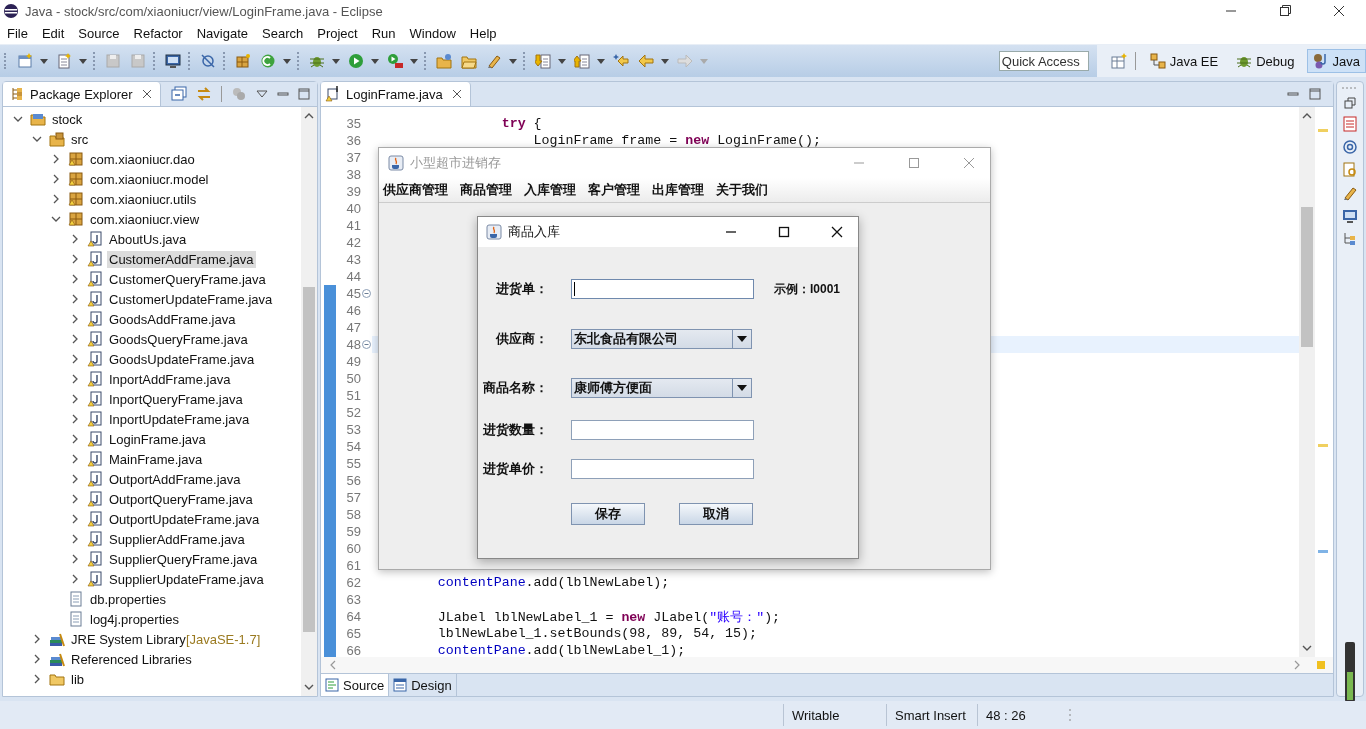 Image resolution: width=1366 pixels, height=729 pixels. What do you see at coordinates (415, 190) in the screenshot?
I see `menu-item: 供应商管理` at bounding box center [415, 190].